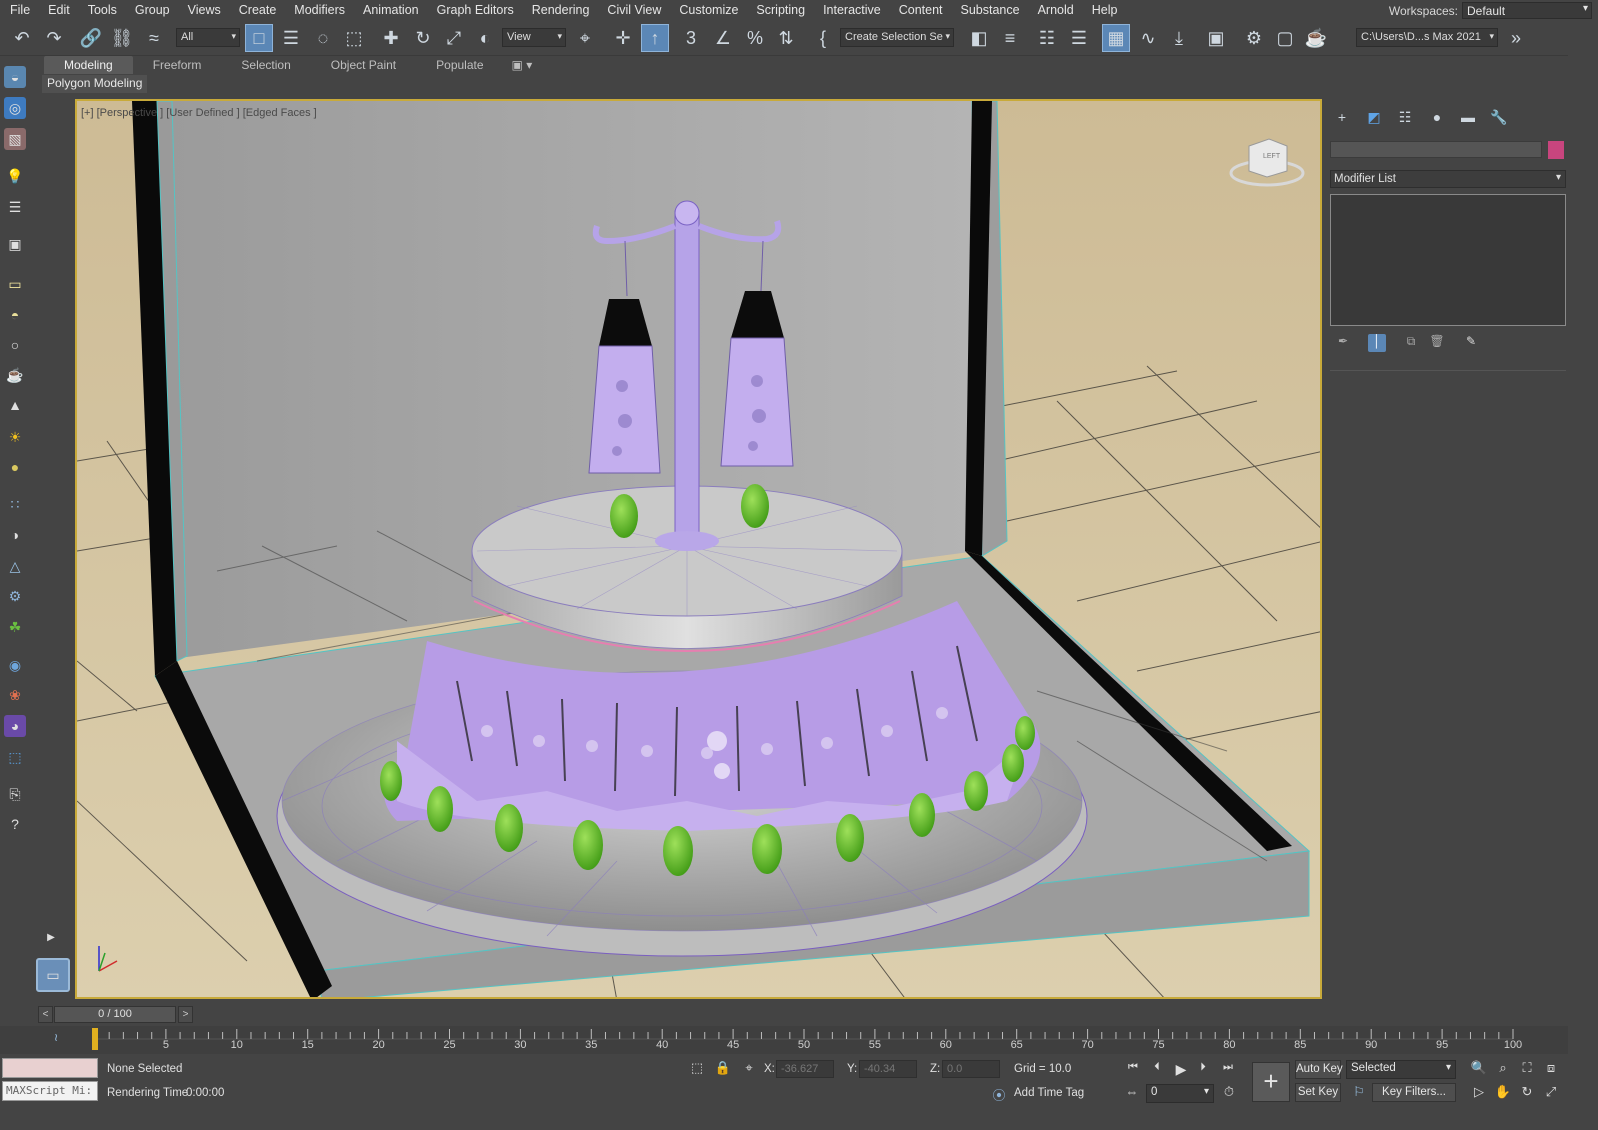 Image resolution: width=1598 pixels, height=1130 pixels. I want to click on plane-icon: ▭, so click(15, 284).